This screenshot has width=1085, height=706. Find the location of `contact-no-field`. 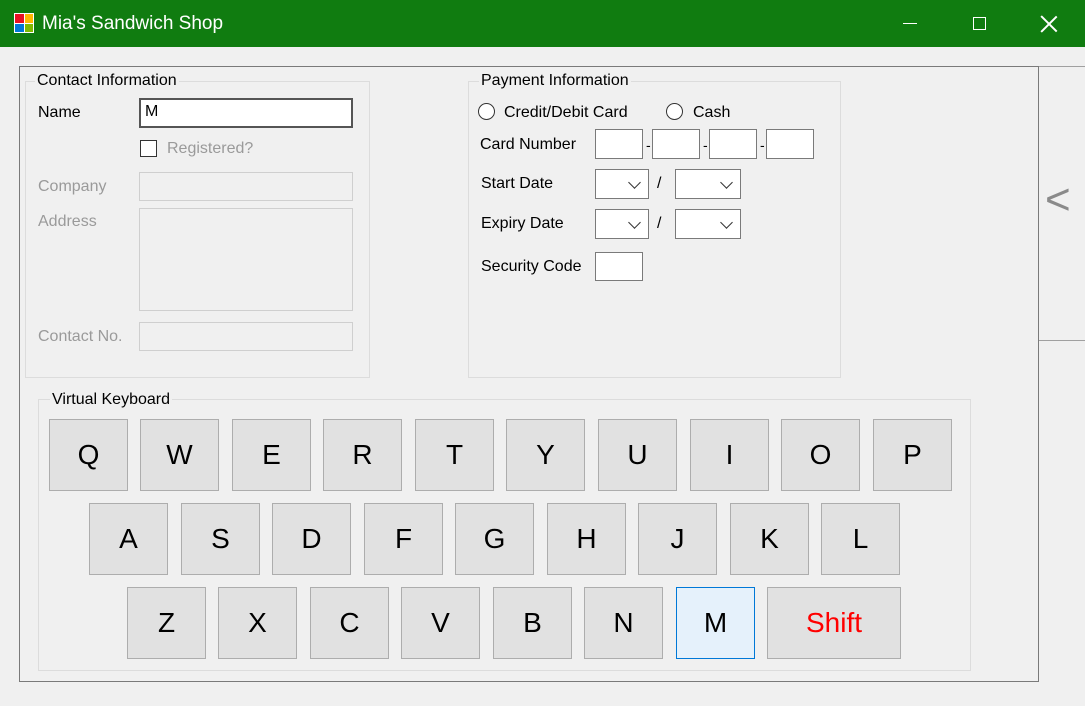

contact-no-field is located at coordinates (246, 336).